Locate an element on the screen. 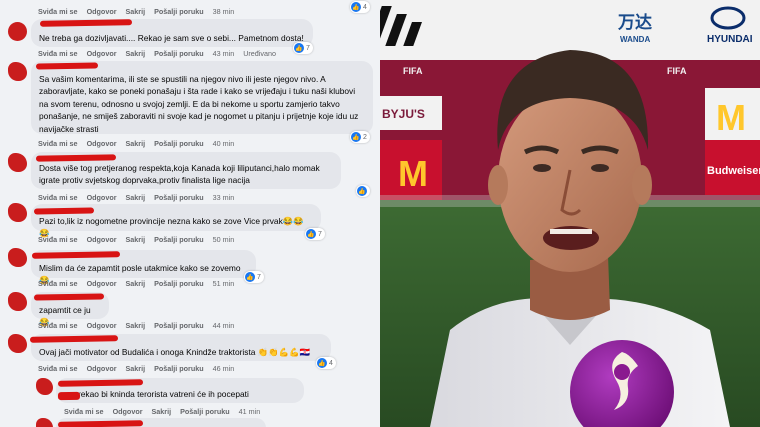  byjus-logo: BYJU'S is located at coordinates (403, 114).